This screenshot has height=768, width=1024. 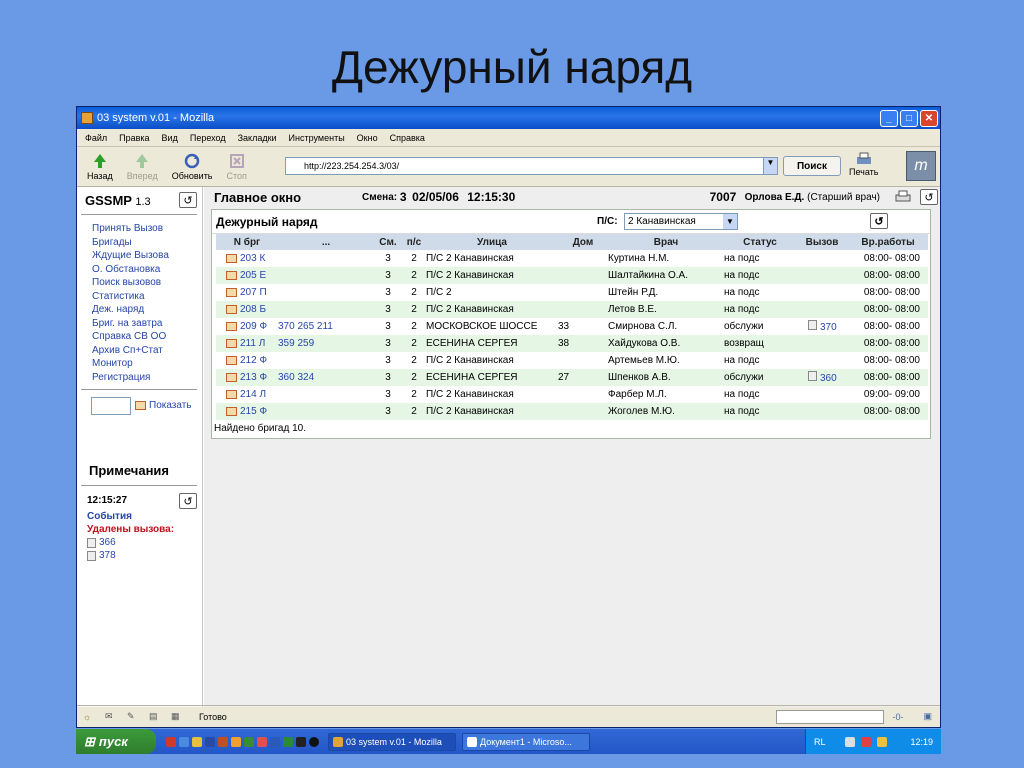 What do you see at coordinates (247, 258) in the screenshot?
I see `cell-brigade: 203 К` at bounding box center [247, 258].